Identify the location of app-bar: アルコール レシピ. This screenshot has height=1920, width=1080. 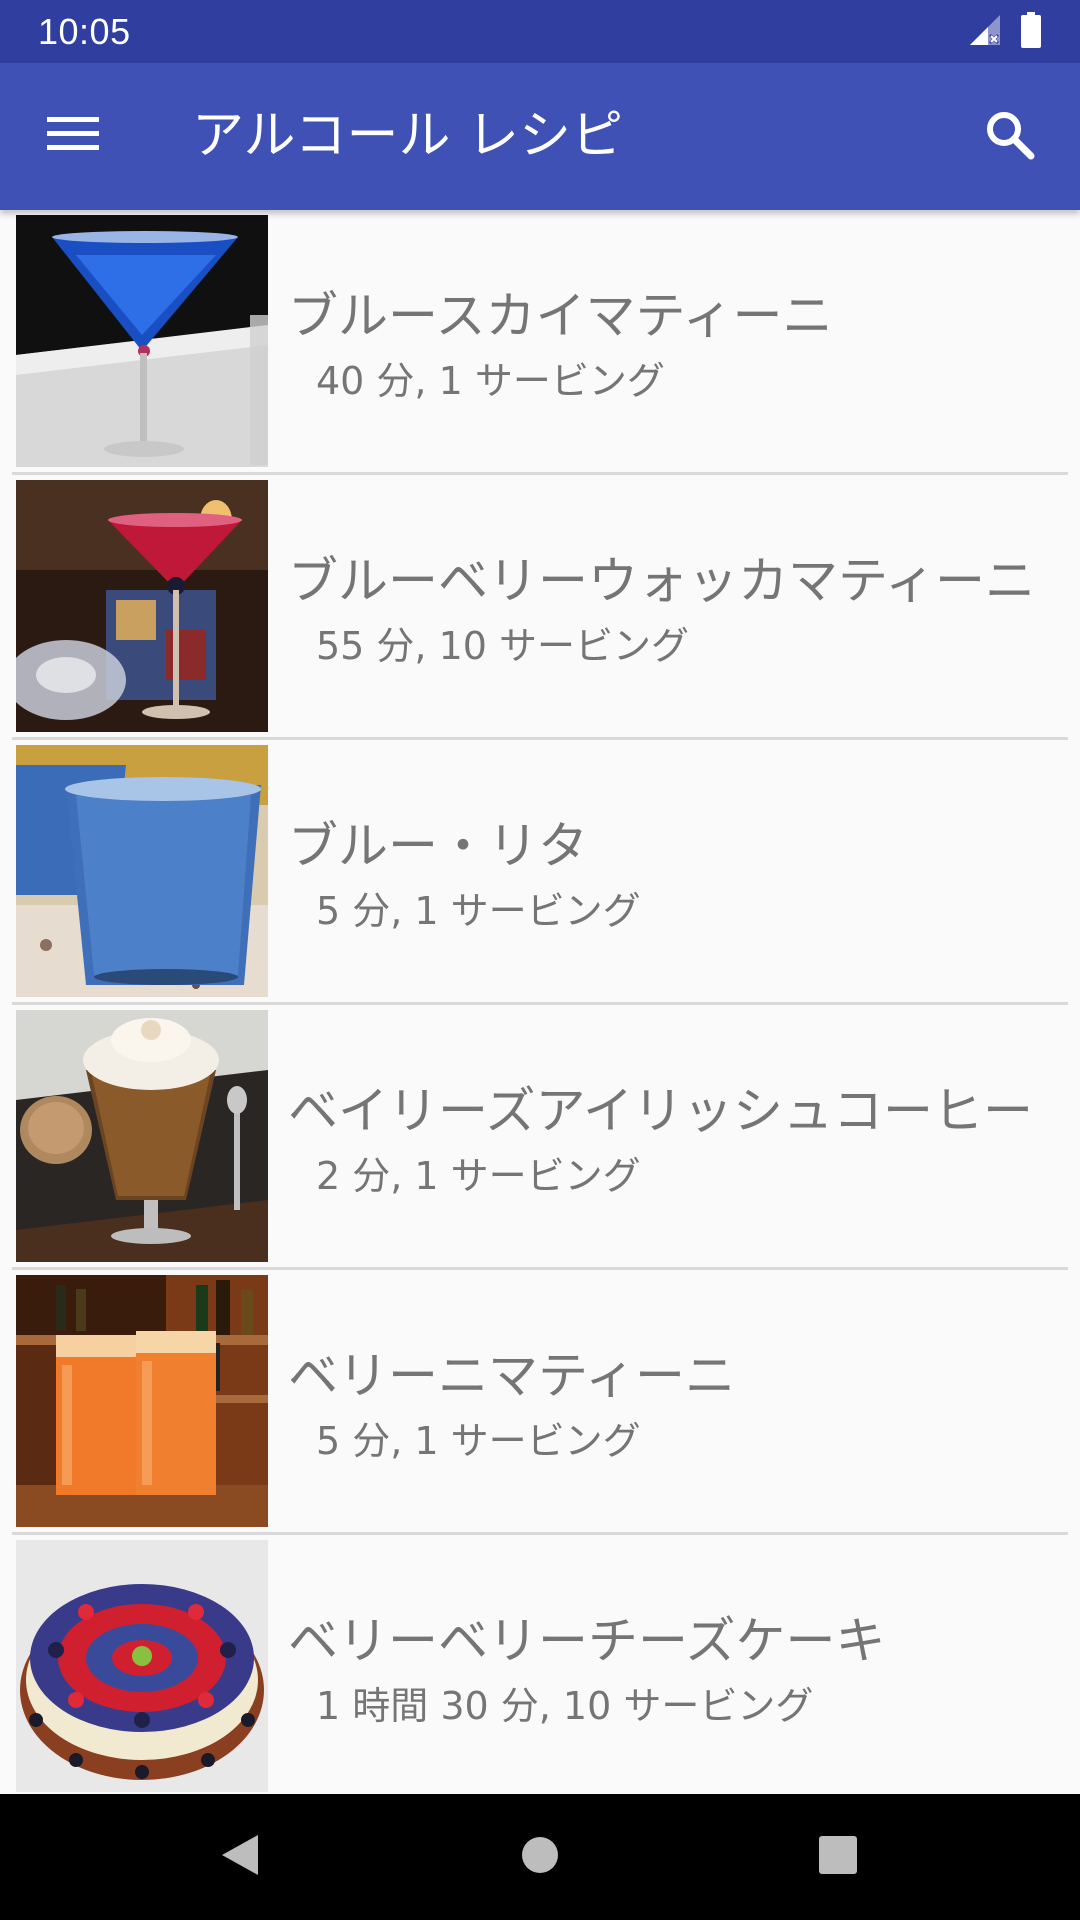
(540, 136).